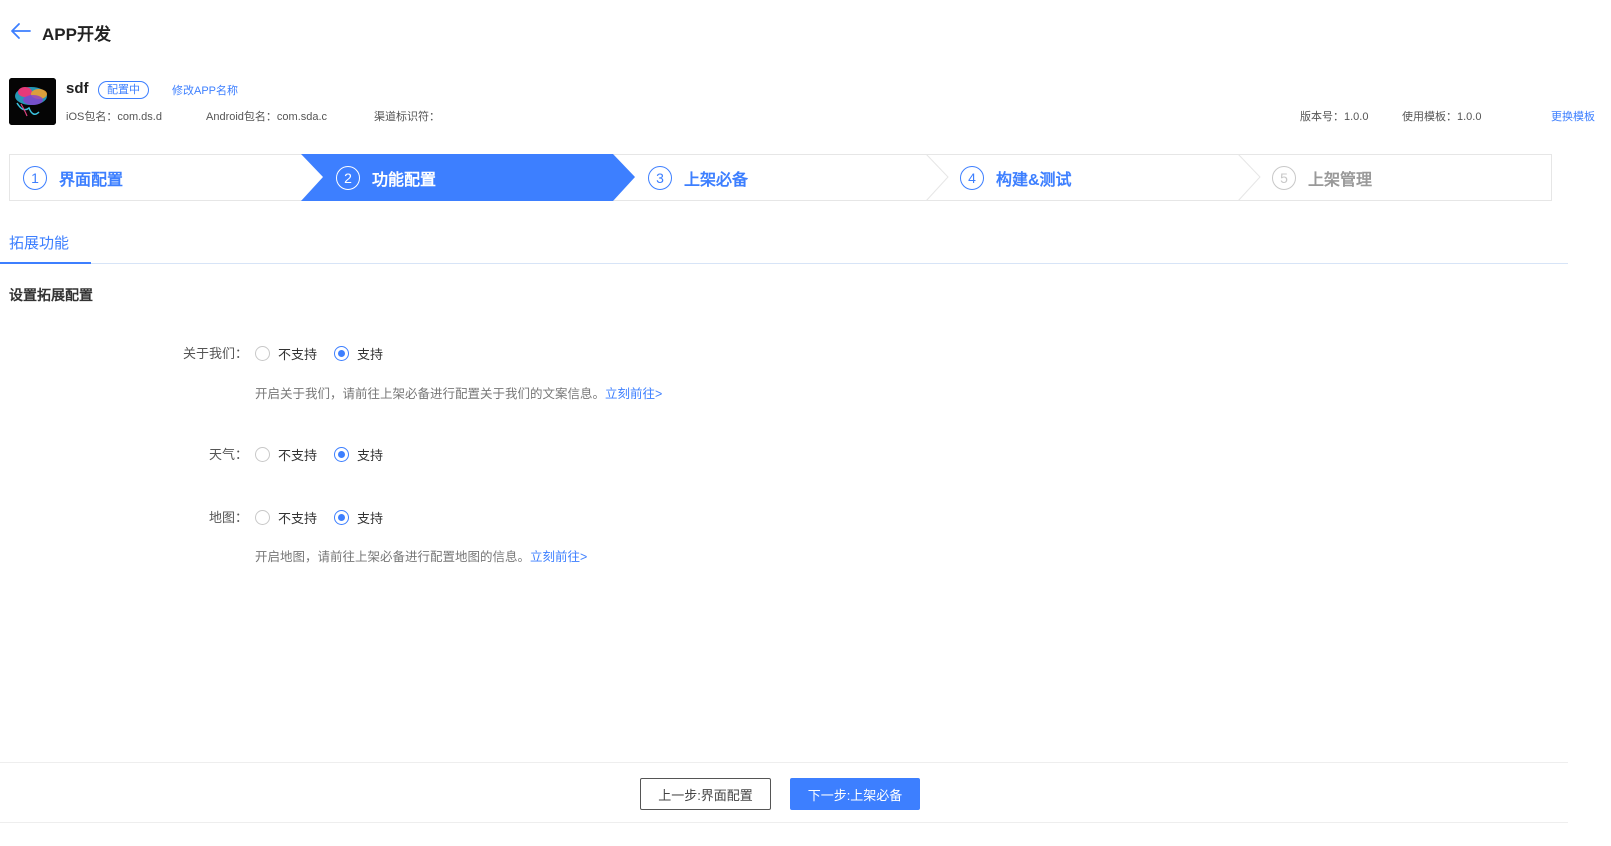 This screenshot has width=1611, height=846. Describe the element at coordinates (1442, 117) in the screenshot. I see `template-version: 使用模板：1.0.0` at that location.